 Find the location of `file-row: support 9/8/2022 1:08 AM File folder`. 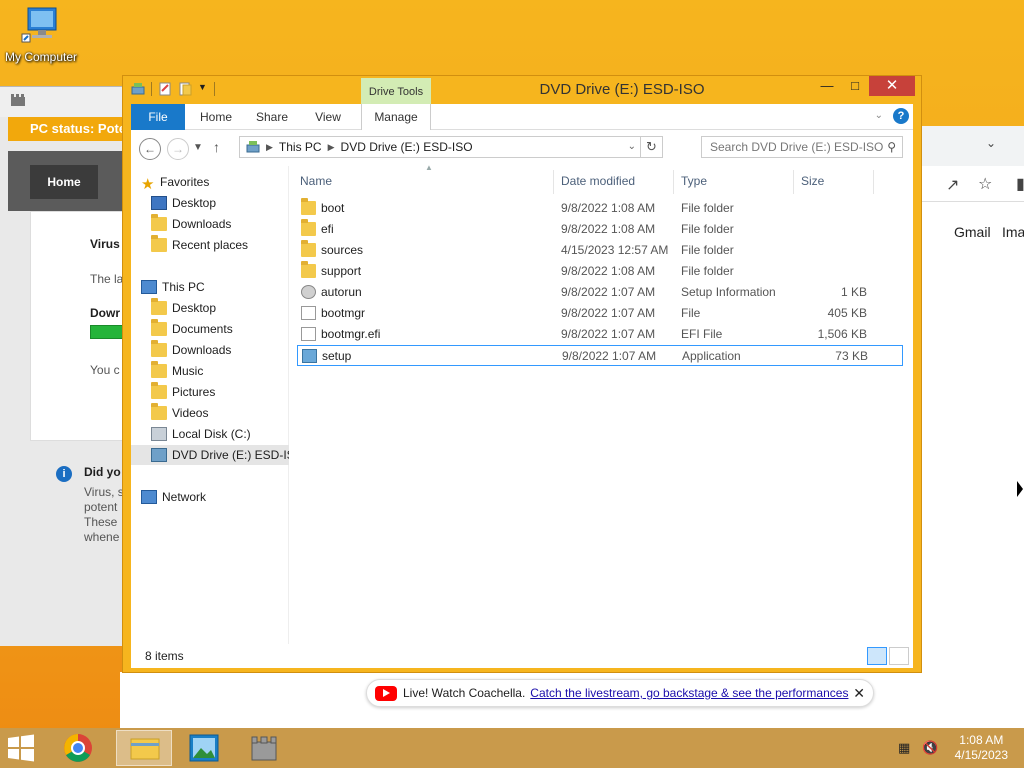

file-row: support 9/8/2022 1:08 AM File folder is located at coordinates (600, 271).